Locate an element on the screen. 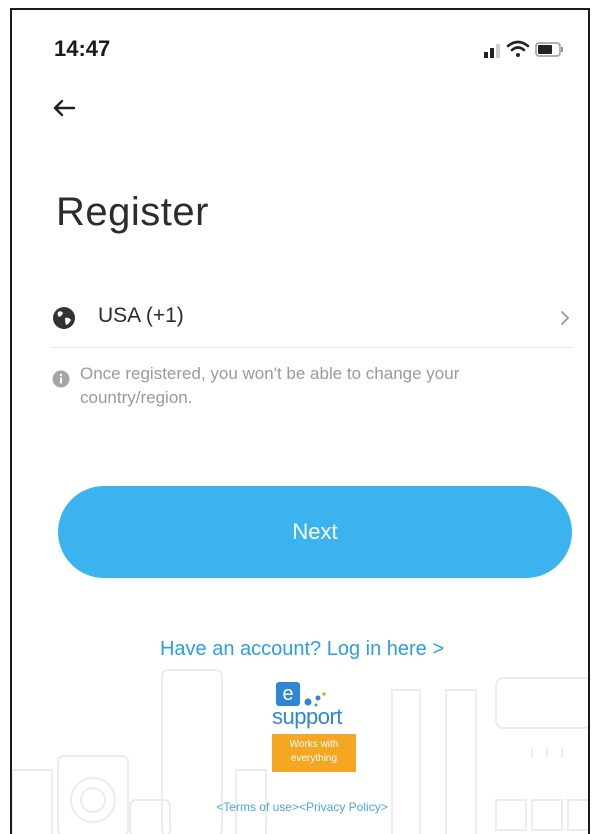 The width and height of the screenshot is (600, 834). logo-letter: e is located at coordinates (288, 694).